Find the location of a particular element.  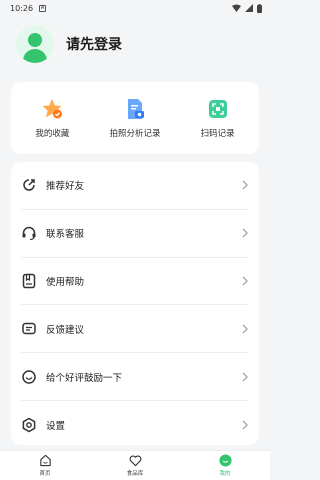

menu-item-label: 给个好评鼓励一下 is located at coordinates (84, 378).